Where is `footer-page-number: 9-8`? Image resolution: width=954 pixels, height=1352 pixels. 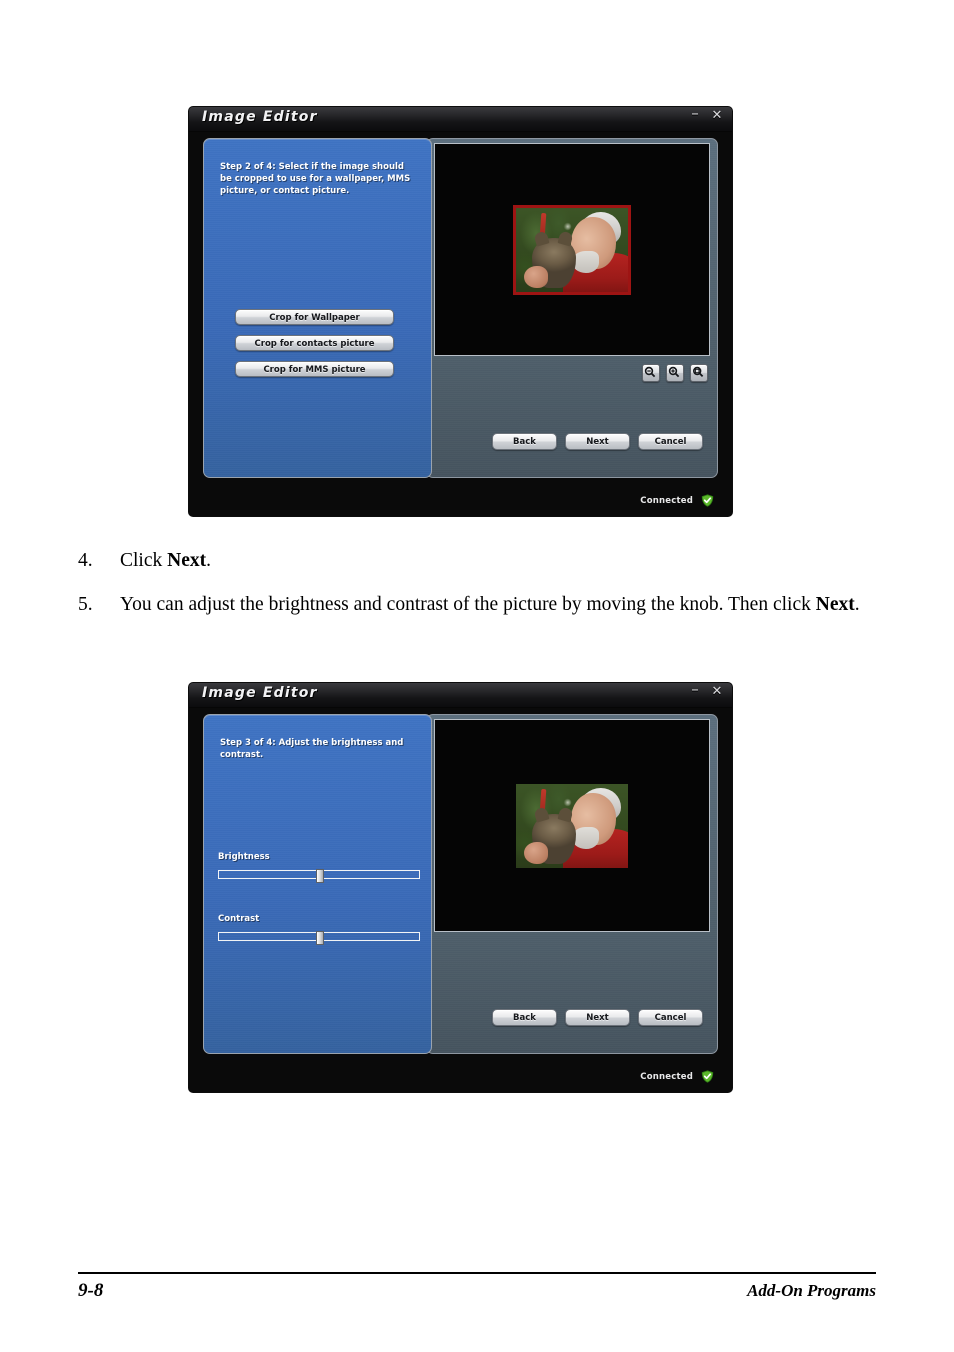
footer-page-number: 9-8 is located at coordinates (91, 1290).